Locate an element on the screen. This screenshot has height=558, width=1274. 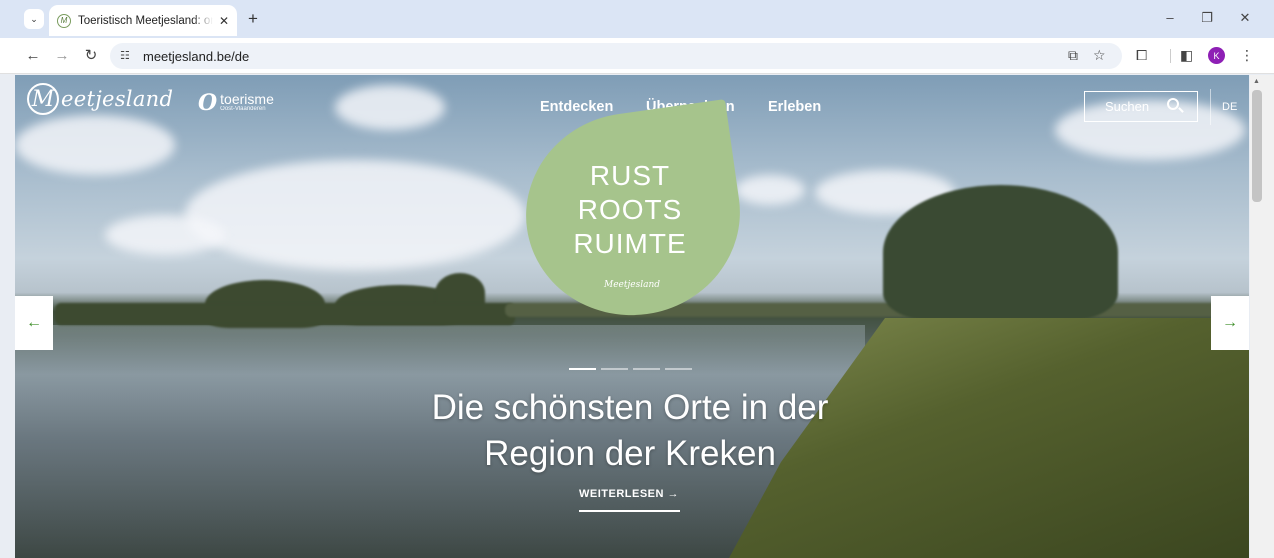
bookmark-star-icon: ☆ is located at coordinates (1099, 55).